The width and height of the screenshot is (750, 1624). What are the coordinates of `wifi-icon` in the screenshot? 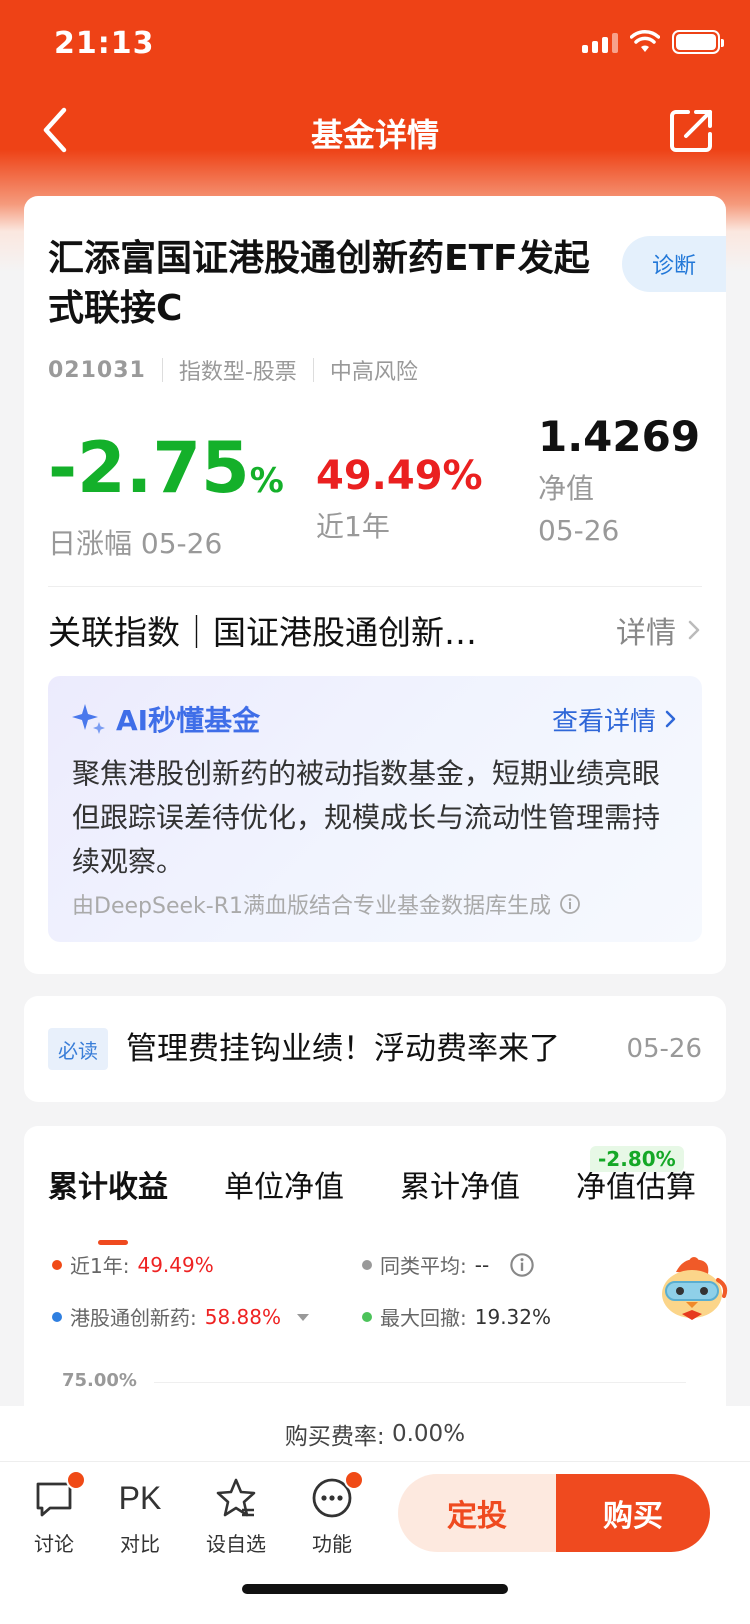 It's located at (645, 41).